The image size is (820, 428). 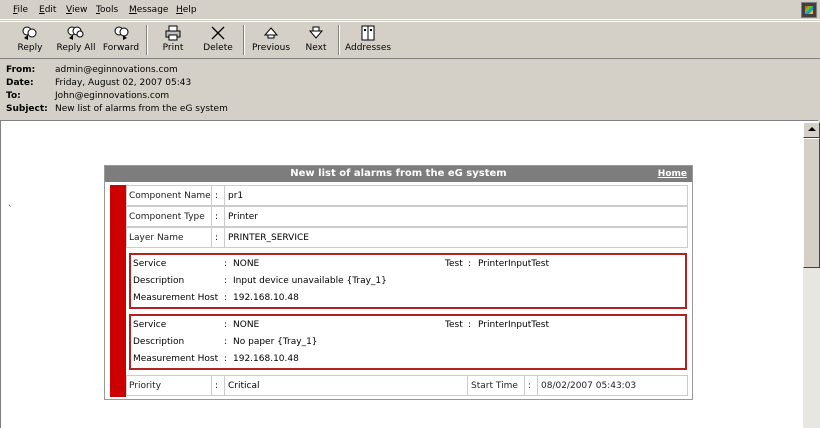 What do you see at coordinates (10, 210) in the screenshot?
I see `stray-mark: `` at bounding box center [10, 210].